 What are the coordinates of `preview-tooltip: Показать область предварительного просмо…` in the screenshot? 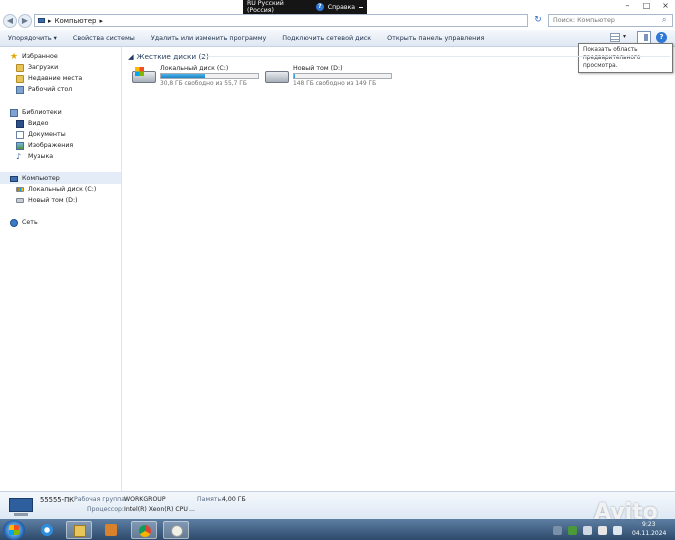 It's located at (625, 58).